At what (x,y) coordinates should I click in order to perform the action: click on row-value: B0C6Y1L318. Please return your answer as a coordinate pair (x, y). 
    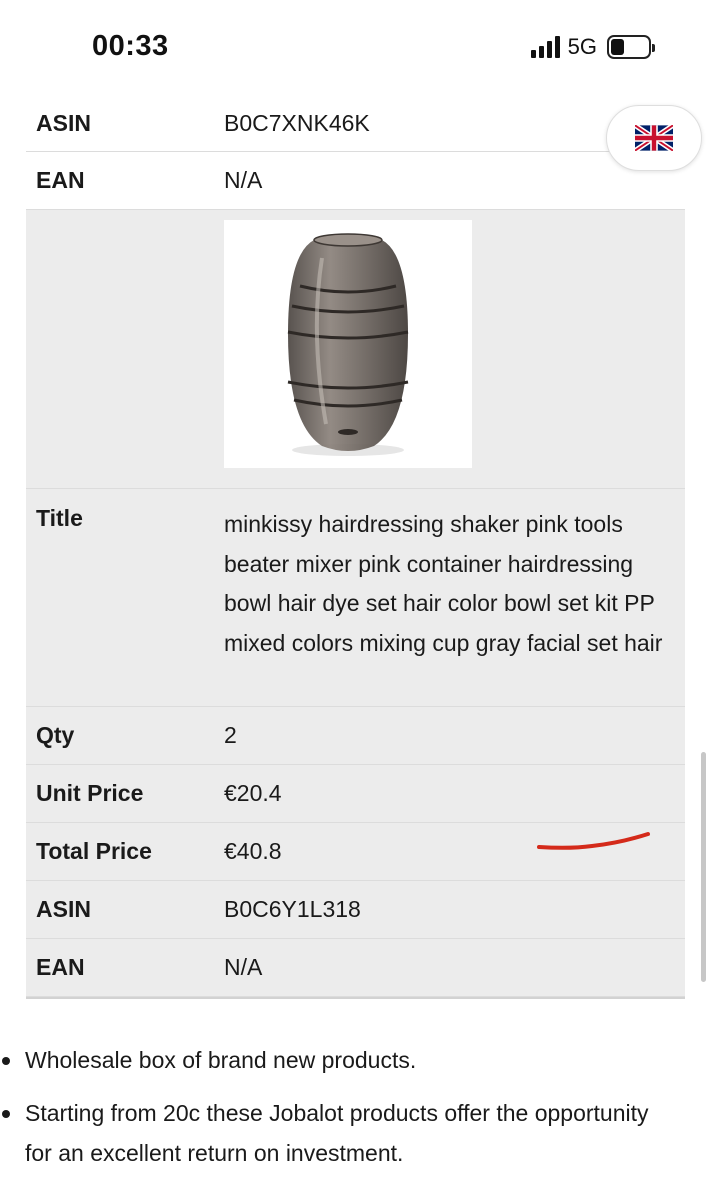
    Looking at the image, I should click on (292, 909).